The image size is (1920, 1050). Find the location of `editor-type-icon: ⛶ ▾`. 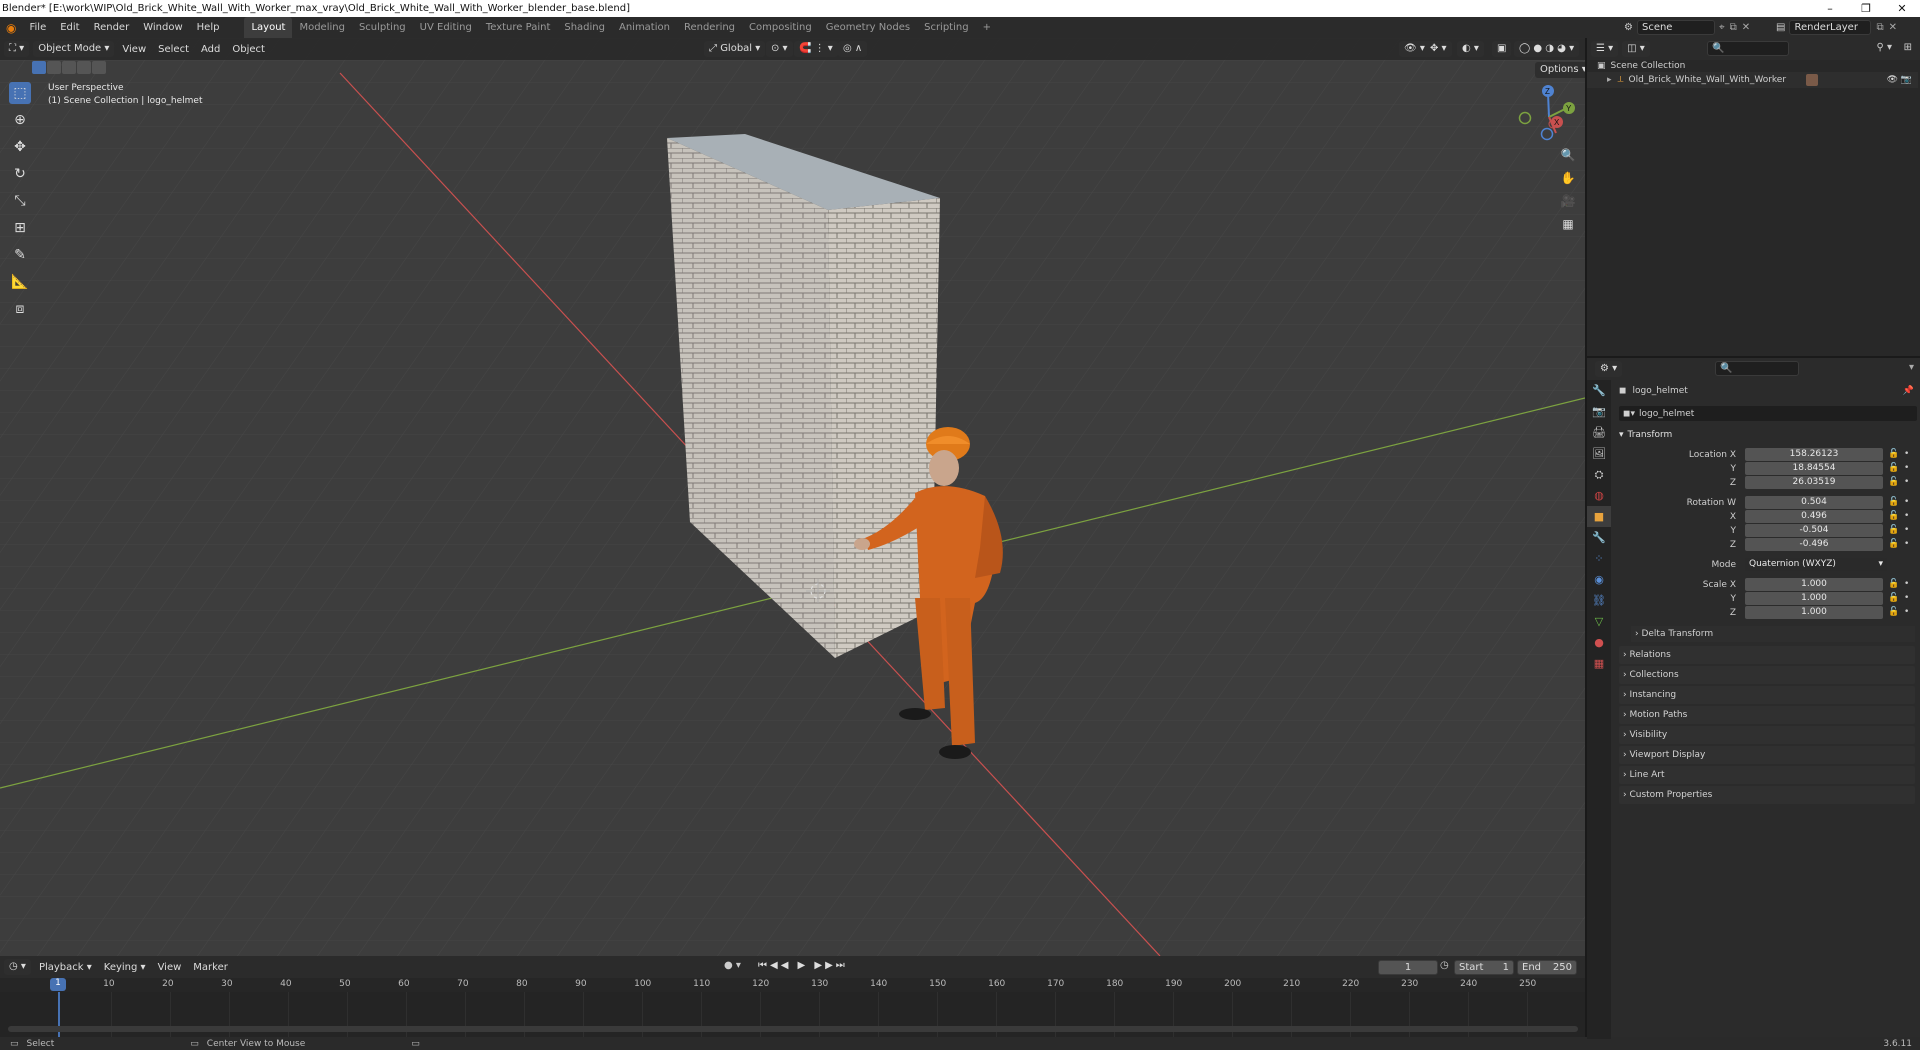

editor-type-icon: ⛶ ▾ is located at coordinates (17, 49).